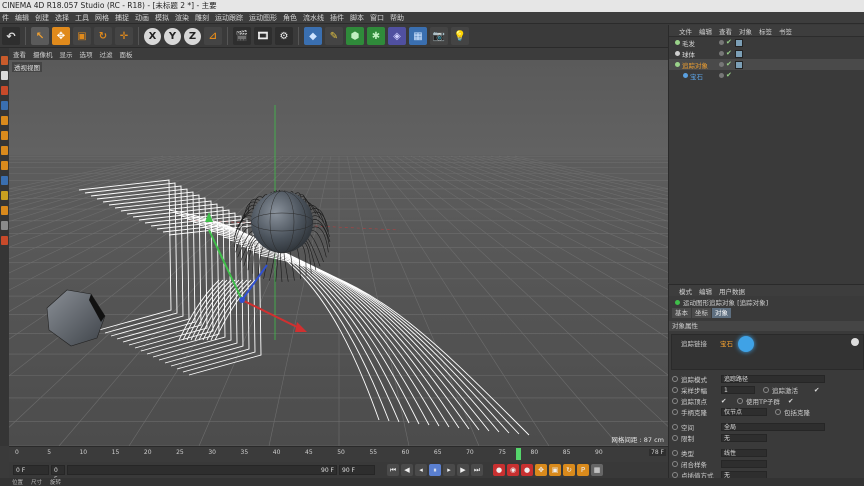 This screenshot has height=486, width=864. I want to click on scale-tool-icon: ▣, so click(82, 36).